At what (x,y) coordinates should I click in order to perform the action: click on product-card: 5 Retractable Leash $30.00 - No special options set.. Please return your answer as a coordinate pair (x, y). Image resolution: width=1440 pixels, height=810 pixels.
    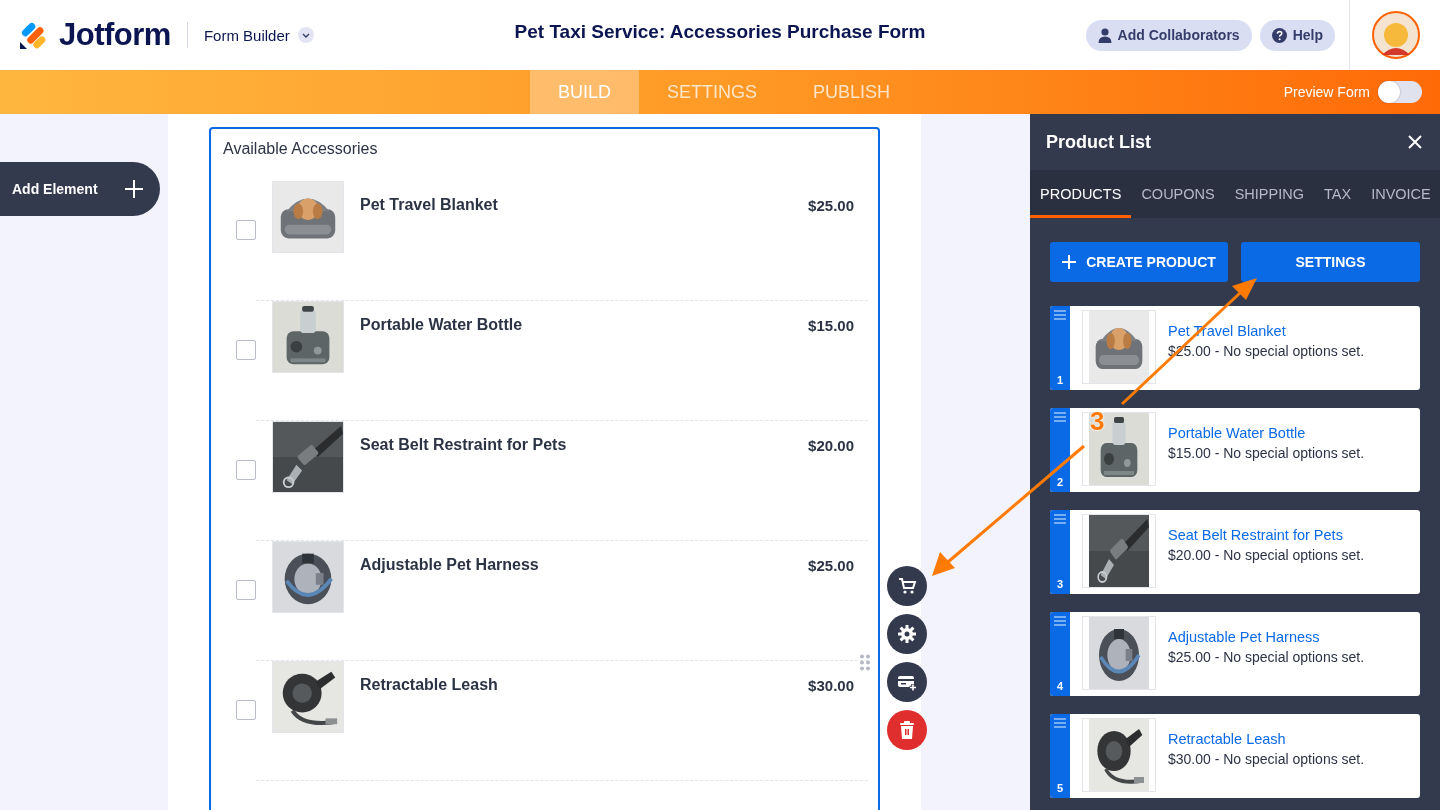
    Looking at the image, I should click on (1235, 756).